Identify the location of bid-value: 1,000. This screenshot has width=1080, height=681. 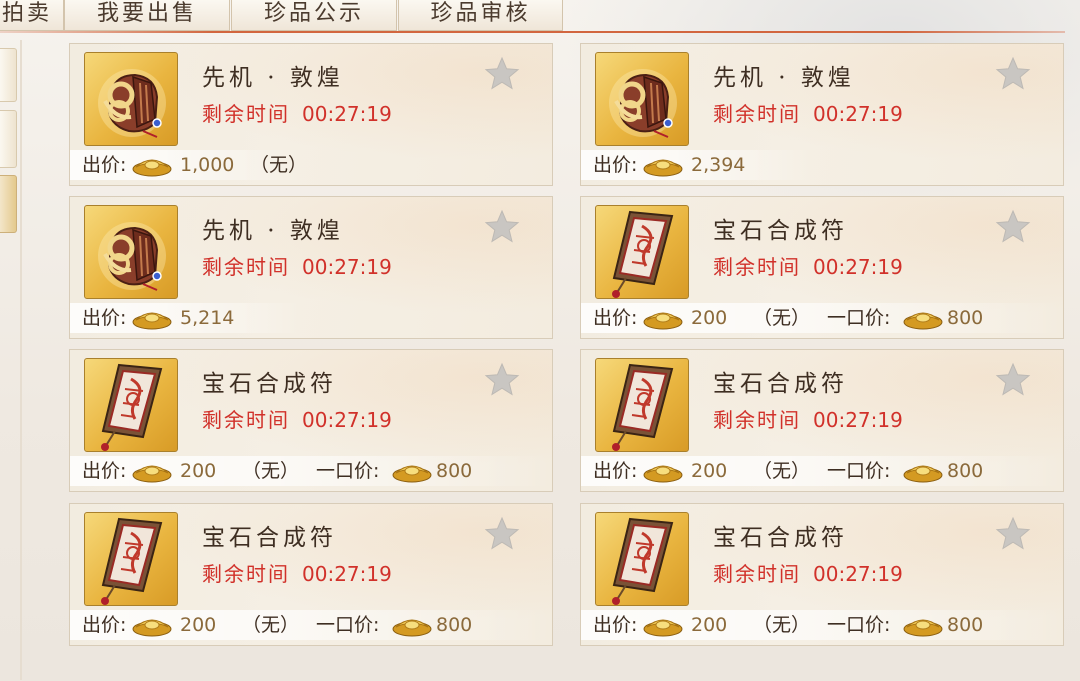
(207, 165).